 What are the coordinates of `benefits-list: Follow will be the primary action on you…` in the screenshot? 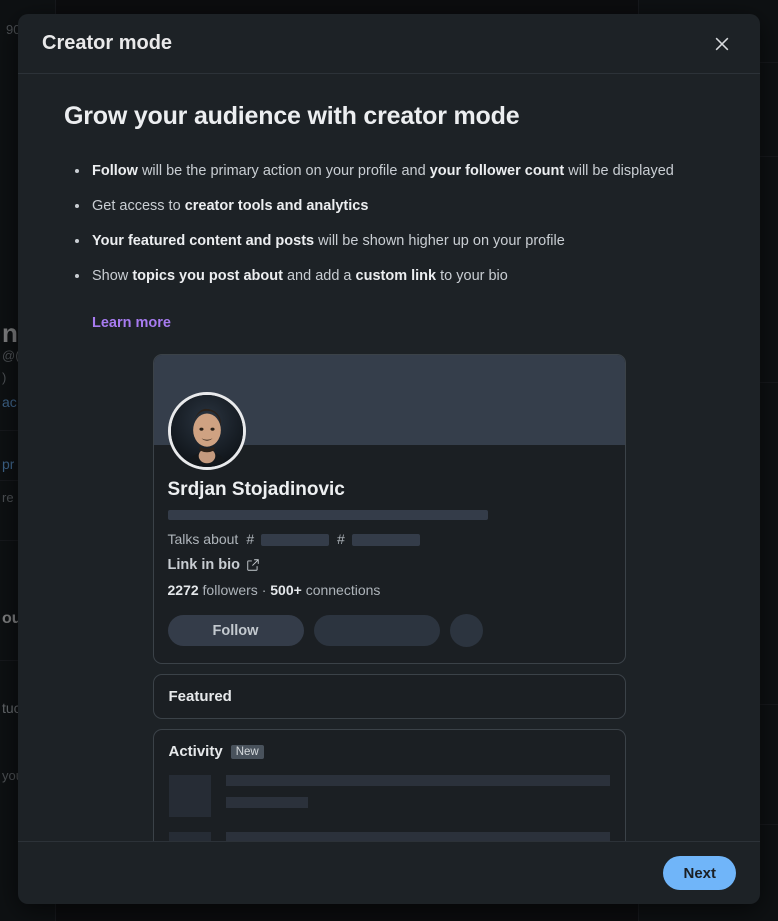 It's located at (392, 224).